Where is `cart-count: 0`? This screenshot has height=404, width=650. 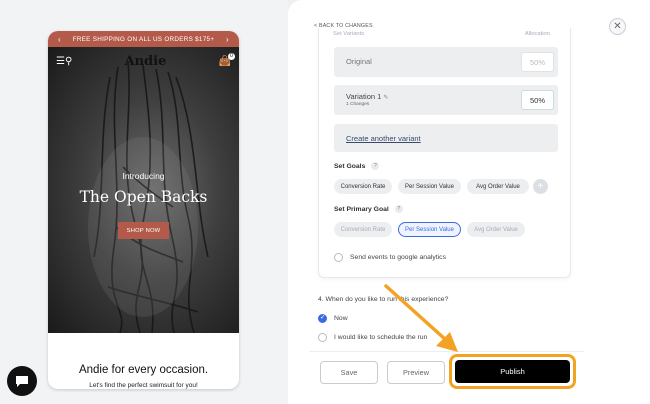 cart-count: 0 is located at coordinates (231, 56).